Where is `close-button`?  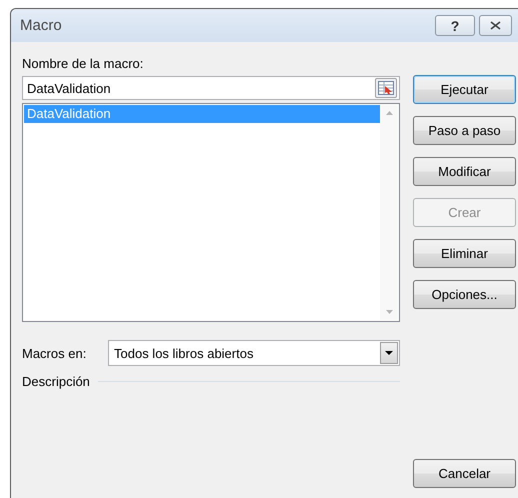
close-button is located at coordinates (495, 25).